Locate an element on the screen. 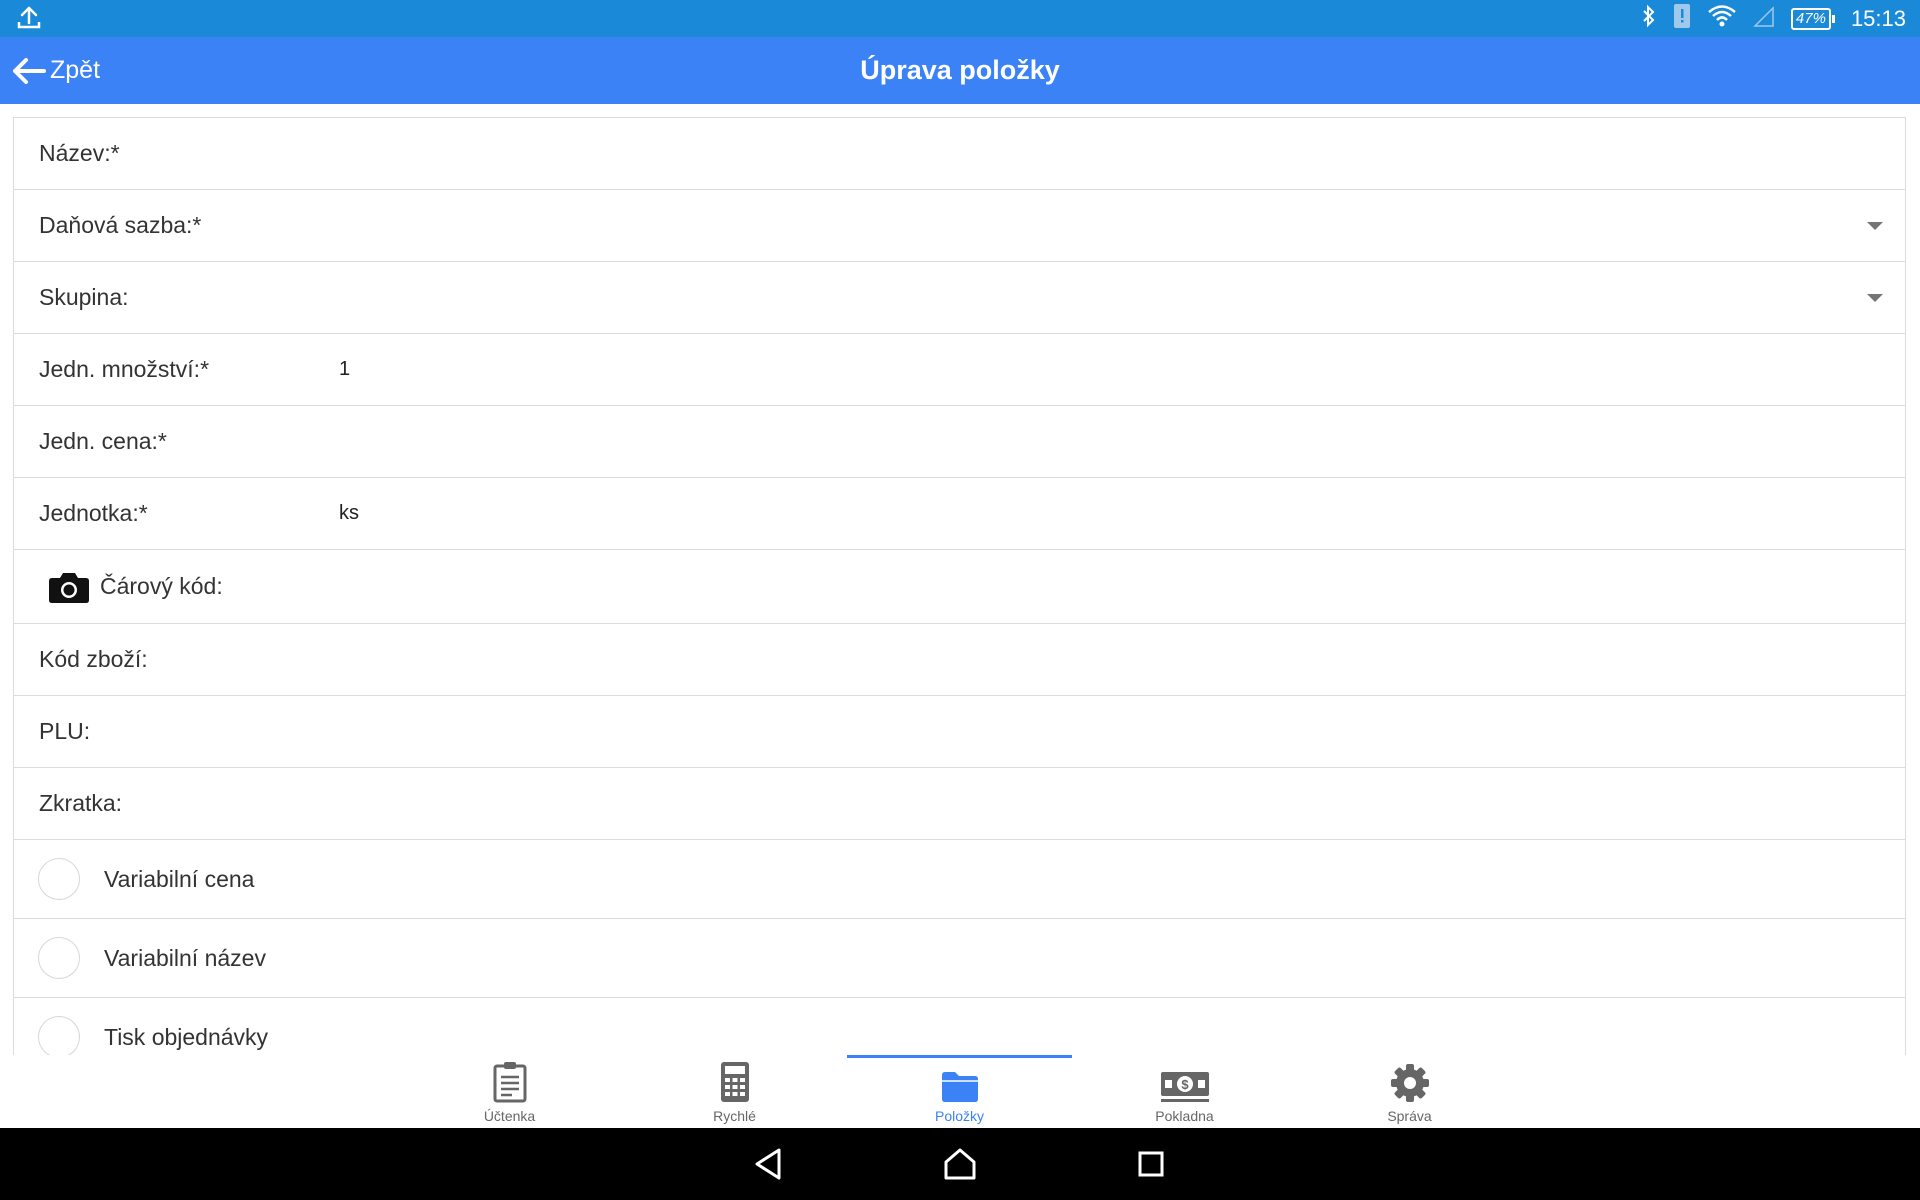 Image resolution: width=1920 pixels, height=1200 pixels. system-navigation-bar is located at coordinates (960, 1164).